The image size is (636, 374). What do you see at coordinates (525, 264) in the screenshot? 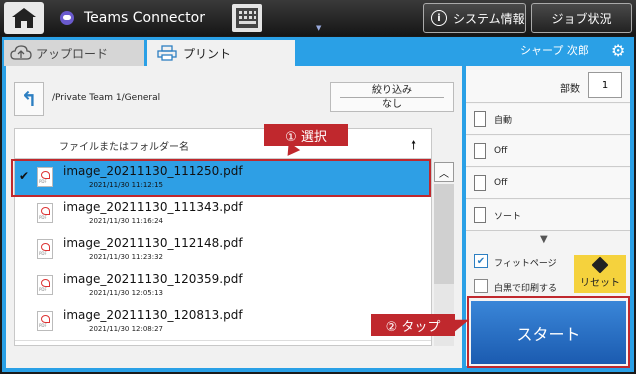
I see `fit-page-label: フィットページ` at bounding box center [525, 264].